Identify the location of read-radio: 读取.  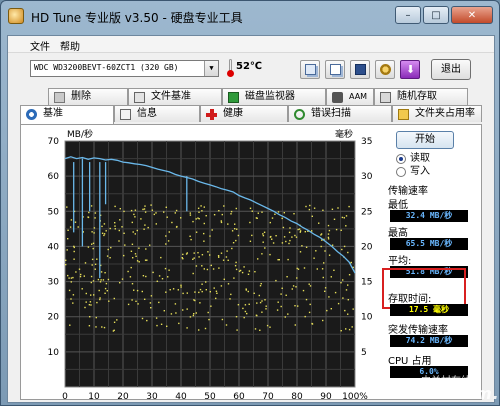
(413, 159).